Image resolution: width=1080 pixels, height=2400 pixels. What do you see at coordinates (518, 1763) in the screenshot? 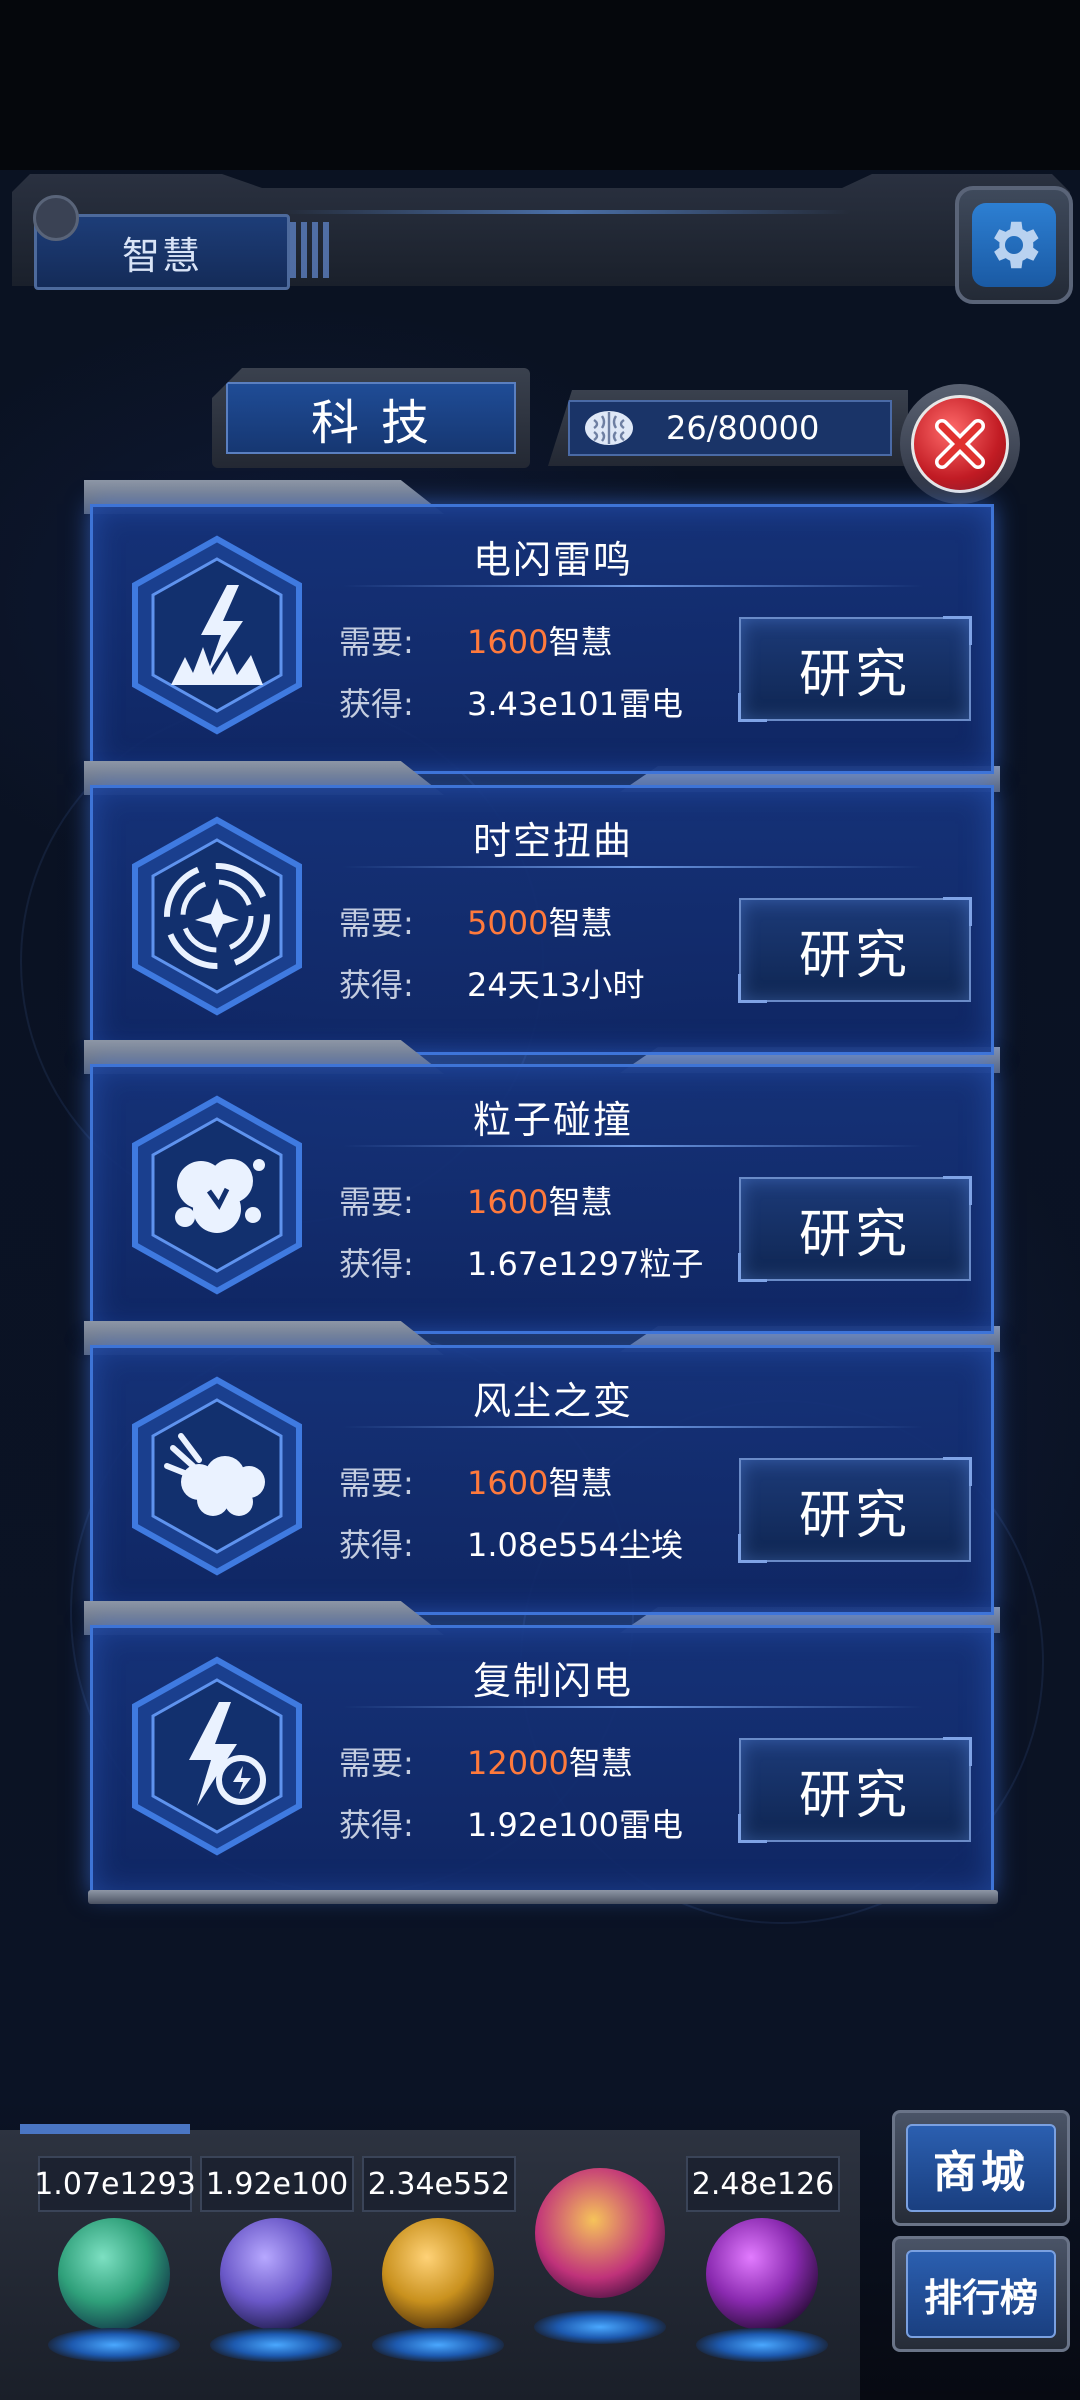
I see `cost-value: 12000` at bounding box center [518, 1763].